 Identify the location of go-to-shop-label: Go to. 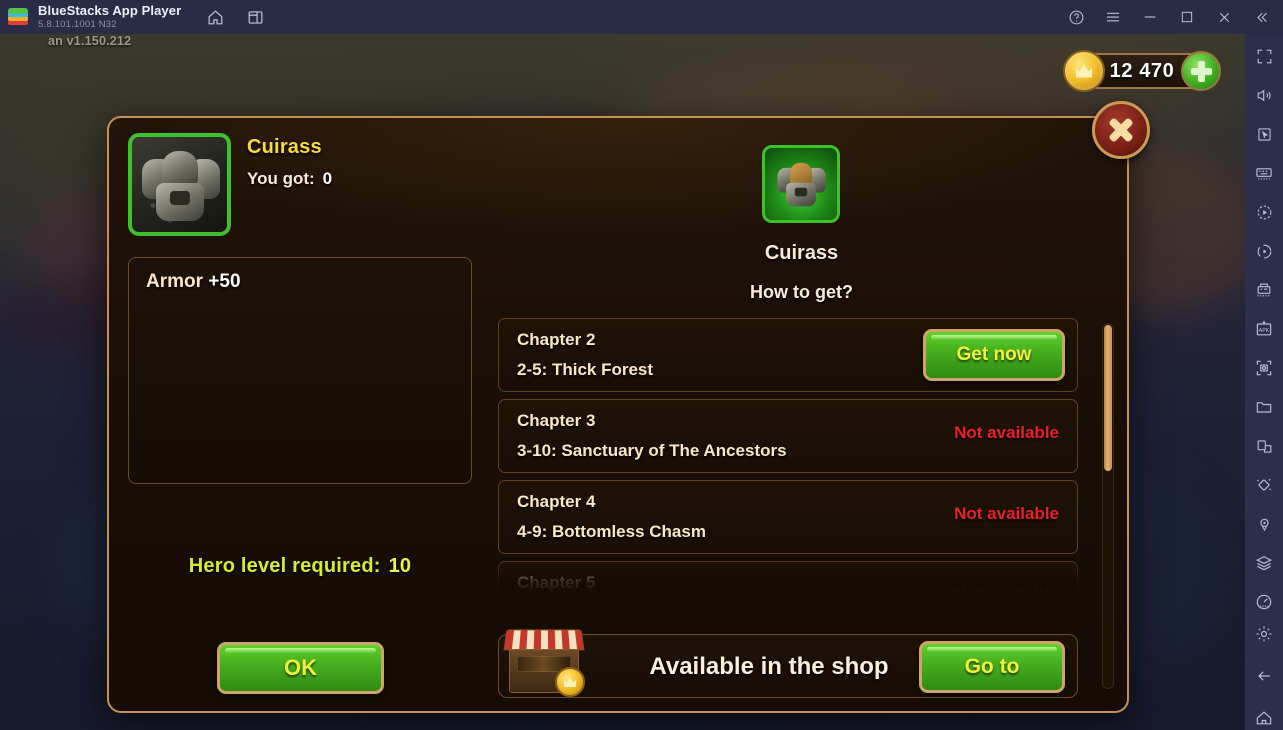
(992, 666).